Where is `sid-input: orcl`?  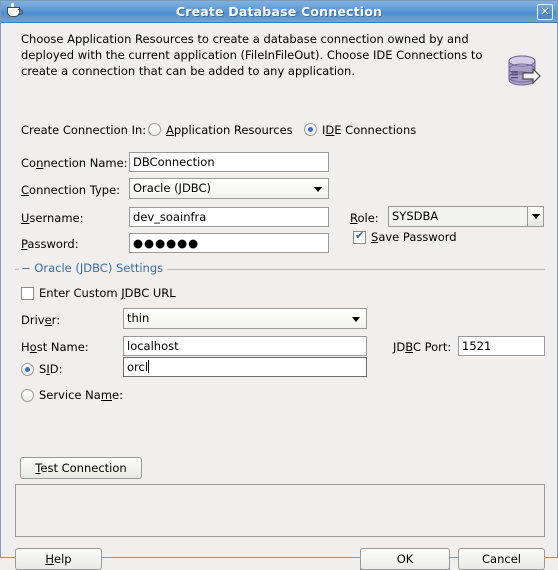
sid-input: orcl is located at coordinates (245, 367).